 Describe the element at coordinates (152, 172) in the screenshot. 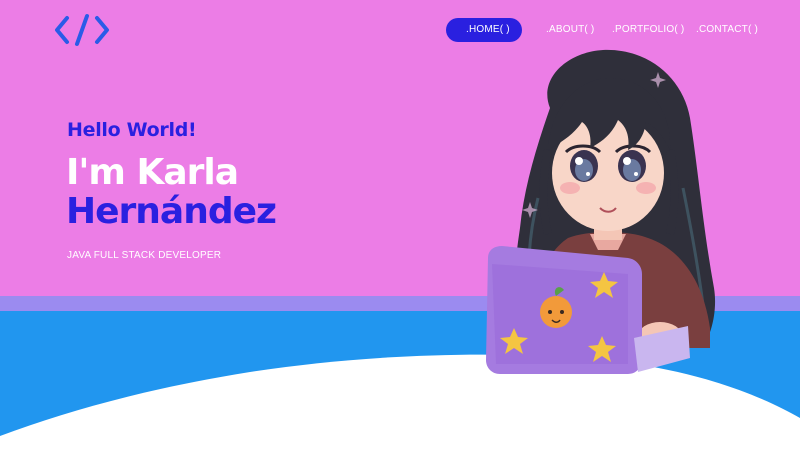

I see `name-line-1: I'm Karla` at that location.